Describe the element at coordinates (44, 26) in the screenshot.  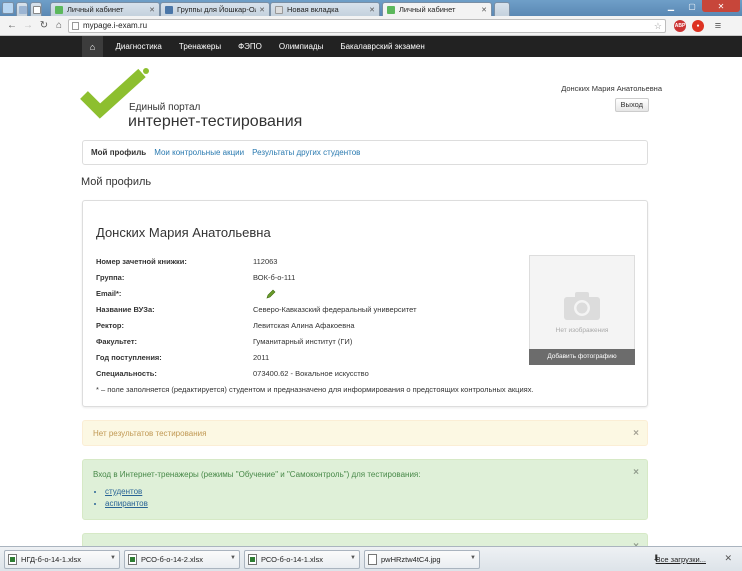
I see `reload-icon: ↻` at that location.